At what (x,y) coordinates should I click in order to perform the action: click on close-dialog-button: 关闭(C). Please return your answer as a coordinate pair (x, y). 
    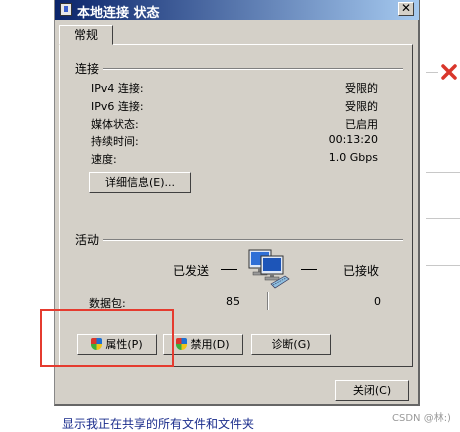
    Looking at the image, I should click on (372, 390).